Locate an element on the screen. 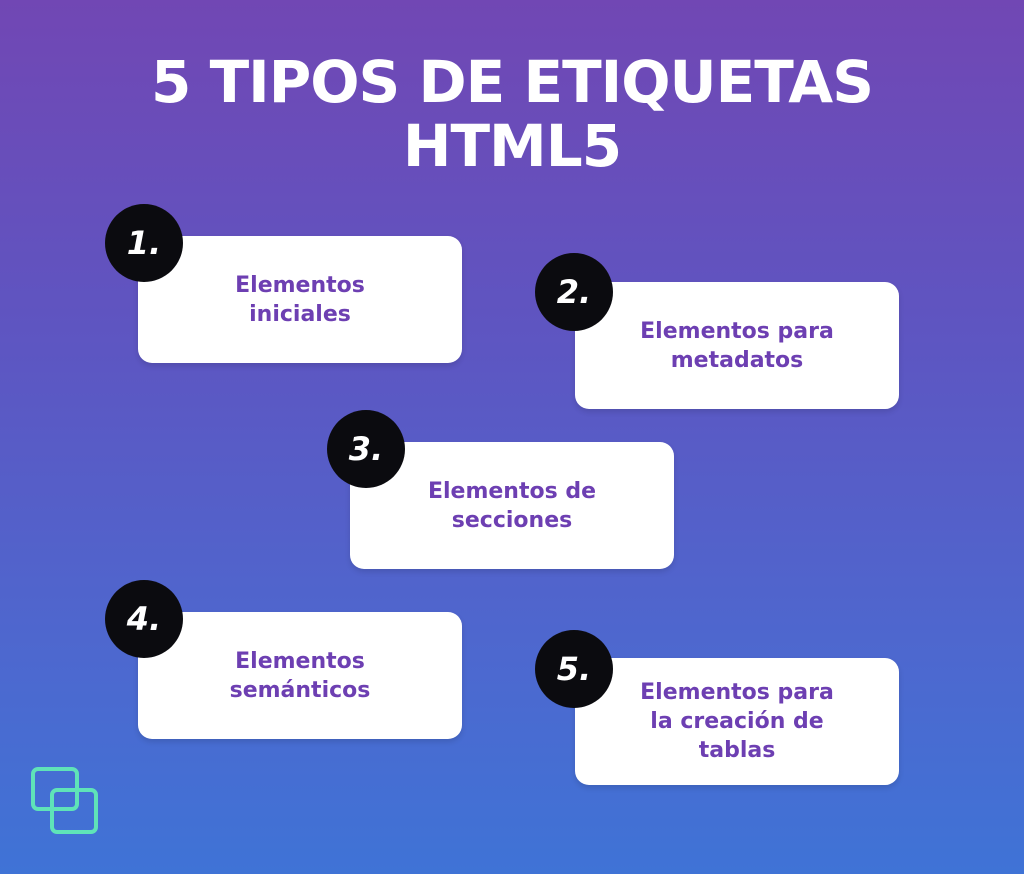  number-badge-4: 4. is located at coordinates (144, 619).